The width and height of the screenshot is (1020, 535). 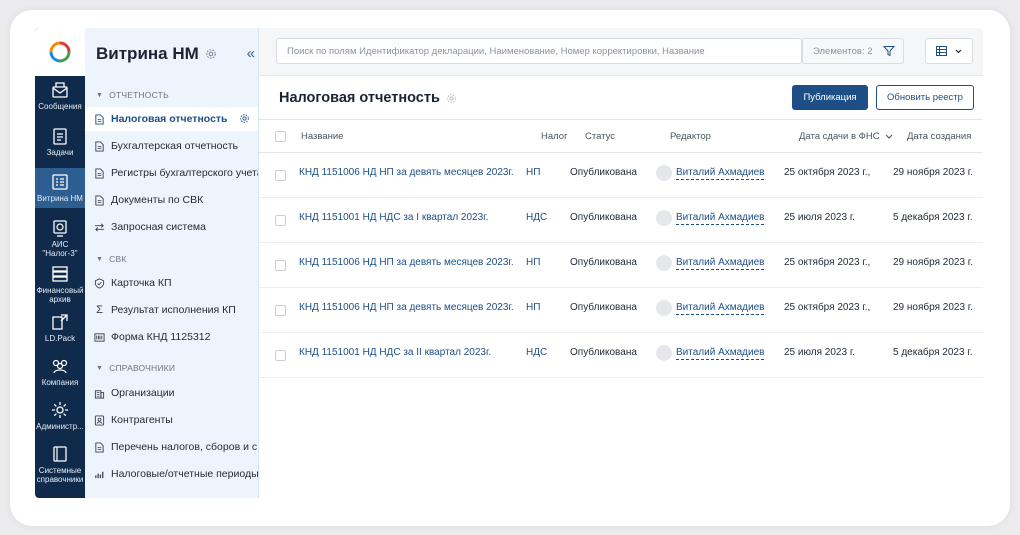 What do you see at coordinates (554, 136) in the screenshot?
I see `column-header-tax: Налог` at bounding box center [554, 136].